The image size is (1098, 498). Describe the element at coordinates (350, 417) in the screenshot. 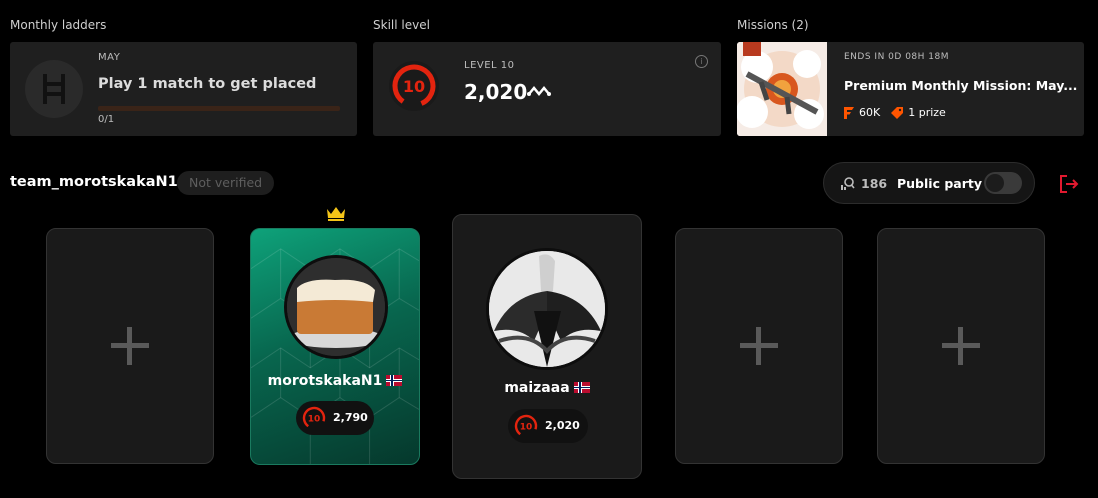

I see `player-elo: 2,790` at that location.